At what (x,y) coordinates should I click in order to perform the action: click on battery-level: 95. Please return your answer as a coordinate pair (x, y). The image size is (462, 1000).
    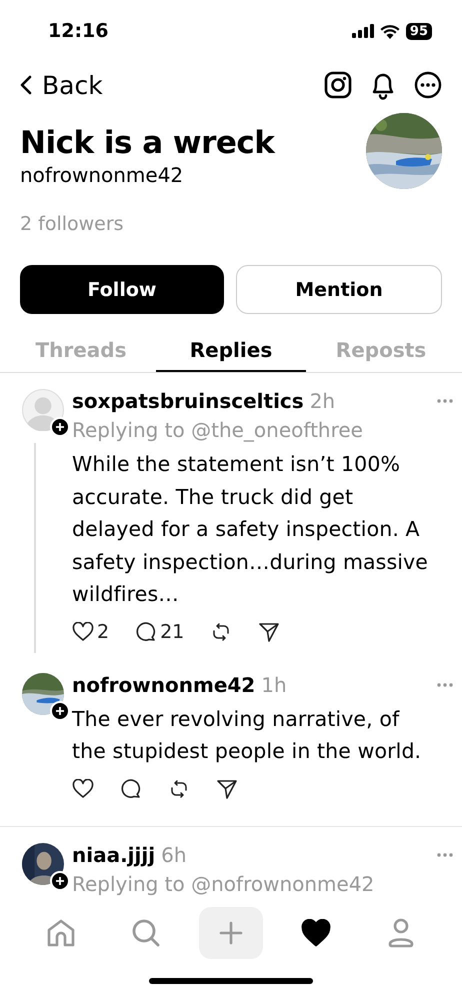
    Looking at the image, I should click on (419, 31).